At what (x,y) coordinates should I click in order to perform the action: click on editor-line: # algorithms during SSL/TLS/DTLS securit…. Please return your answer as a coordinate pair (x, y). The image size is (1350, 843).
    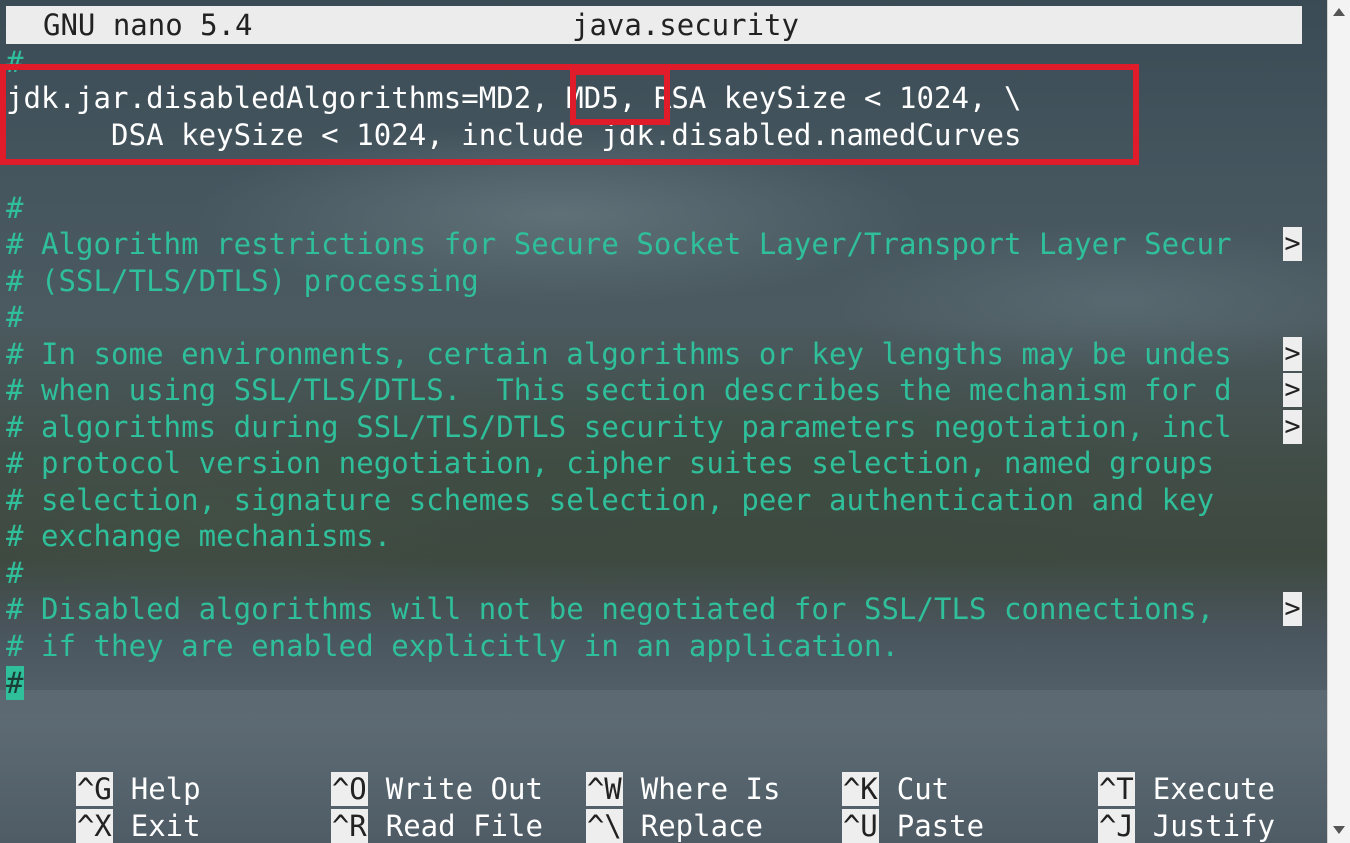
    Looking at the image, I should click on (619, 427).